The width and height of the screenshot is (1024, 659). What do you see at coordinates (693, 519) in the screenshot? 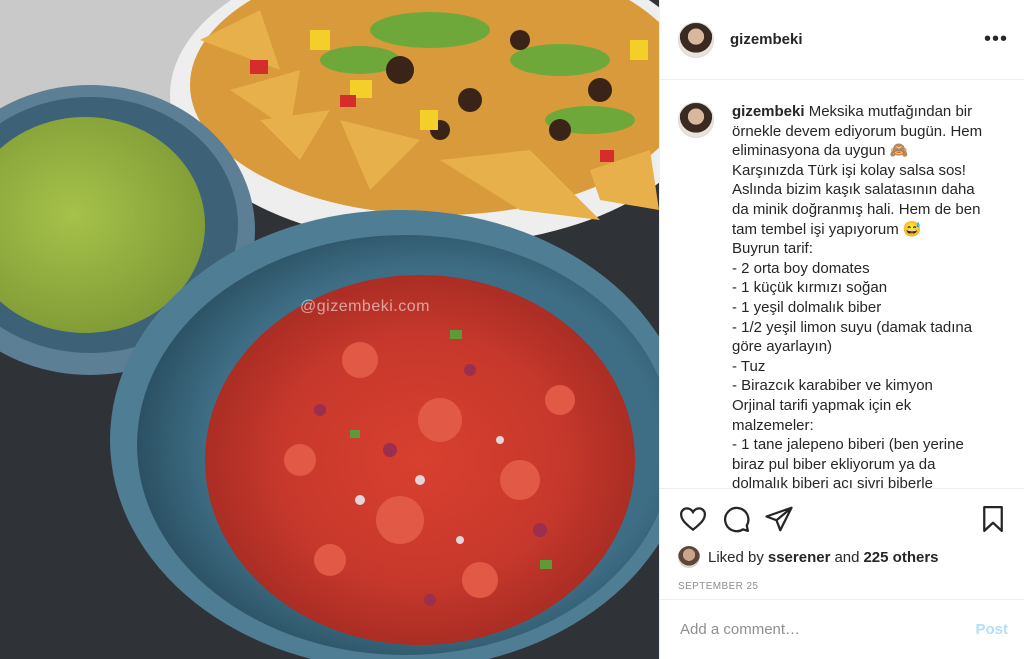
I see `heart-icon` at bounding box center [693, 519].